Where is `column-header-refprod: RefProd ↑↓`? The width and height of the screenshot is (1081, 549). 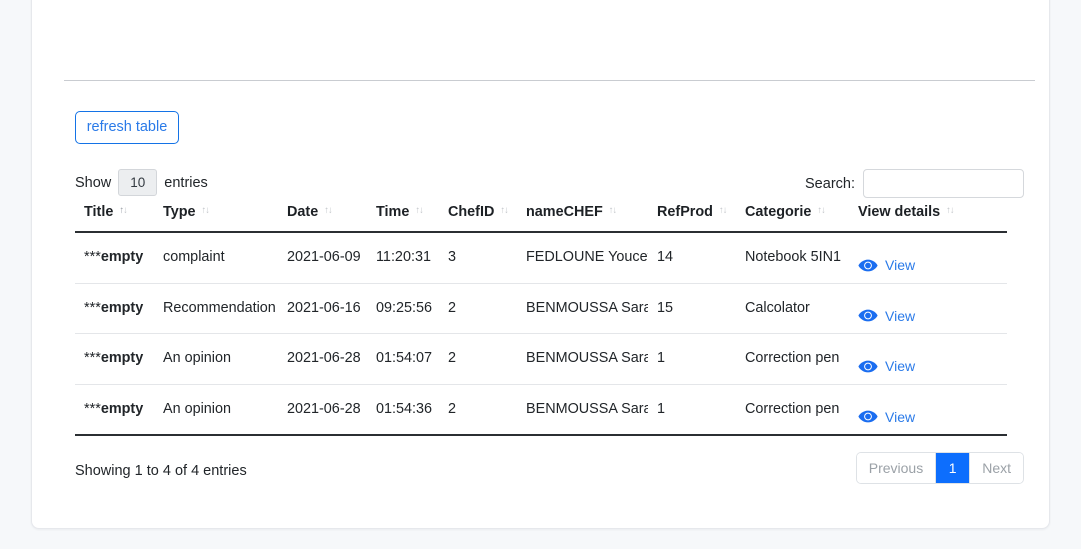
column-header-refprod: RefProd ↑↓ is located at coordinates (692, 215).